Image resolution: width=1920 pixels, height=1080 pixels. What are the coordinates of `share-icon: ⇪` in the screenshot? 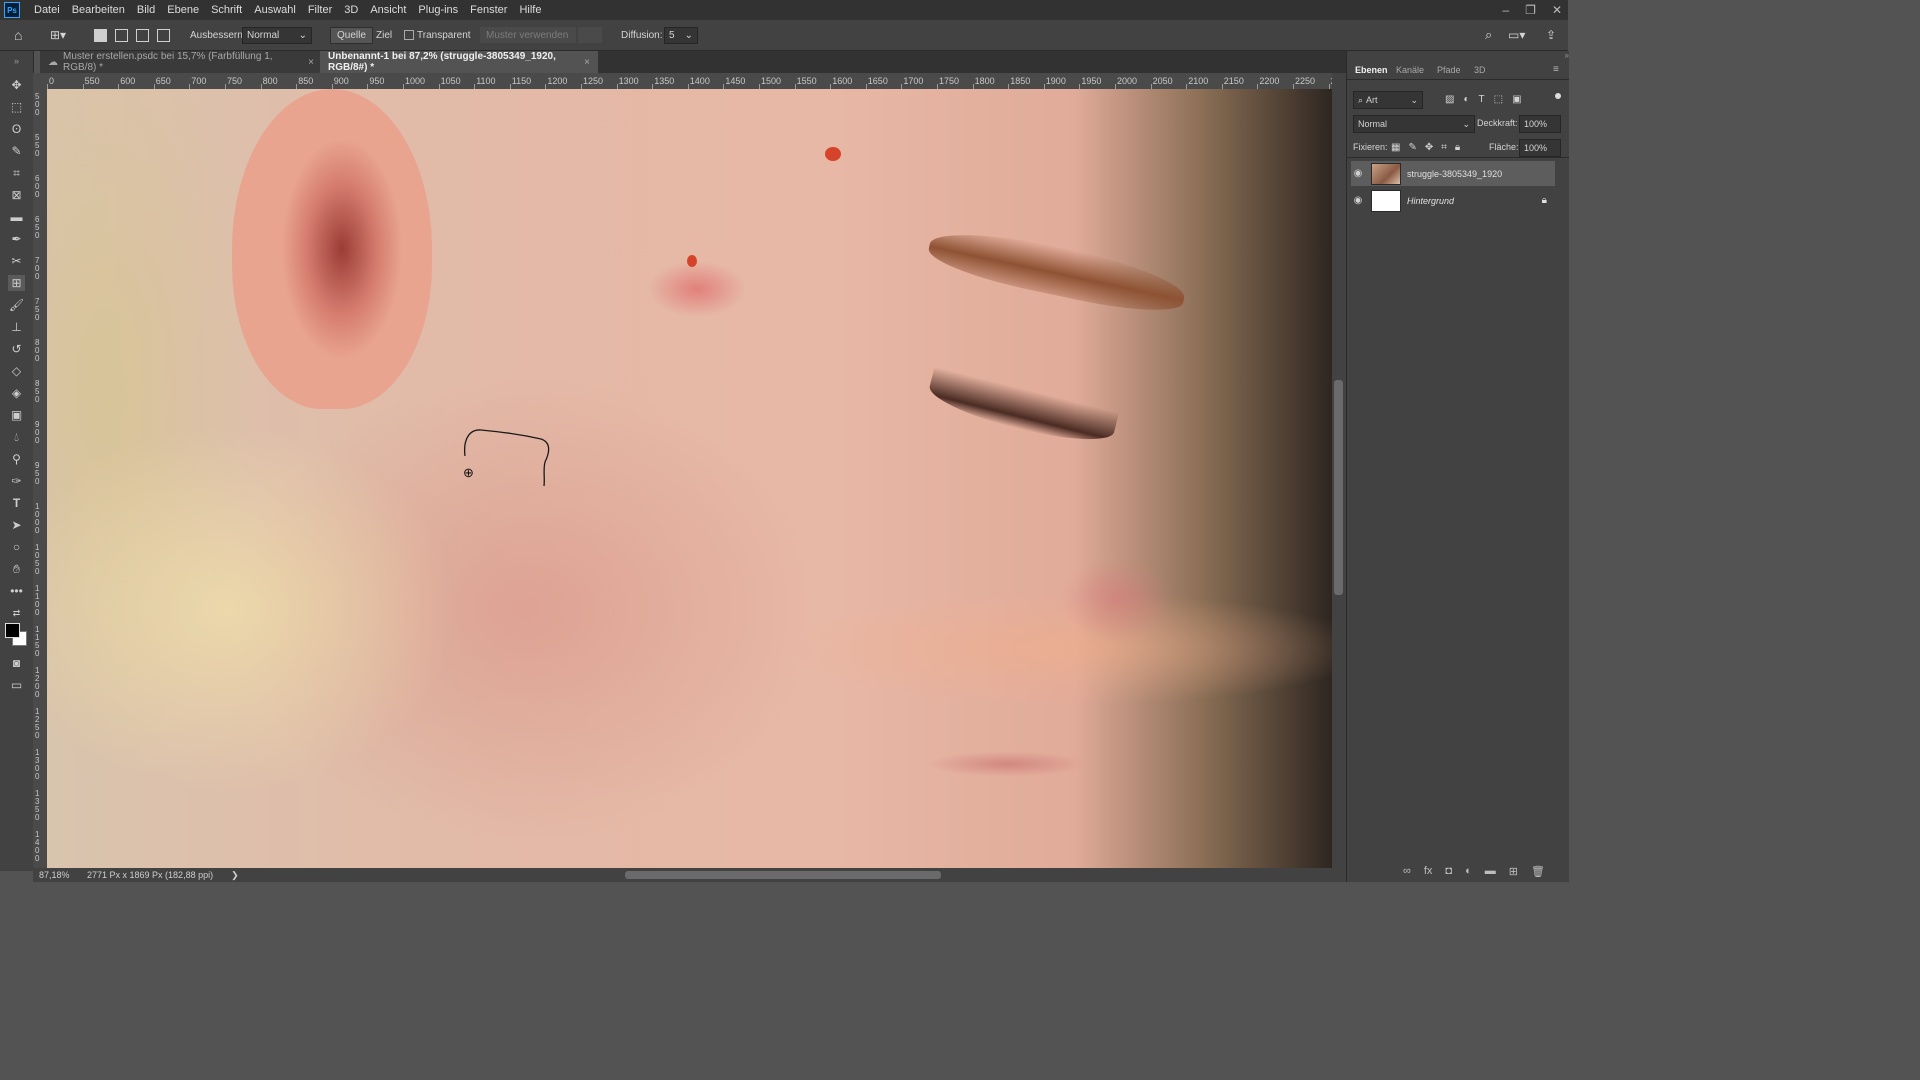 It's located at (1551, 35).